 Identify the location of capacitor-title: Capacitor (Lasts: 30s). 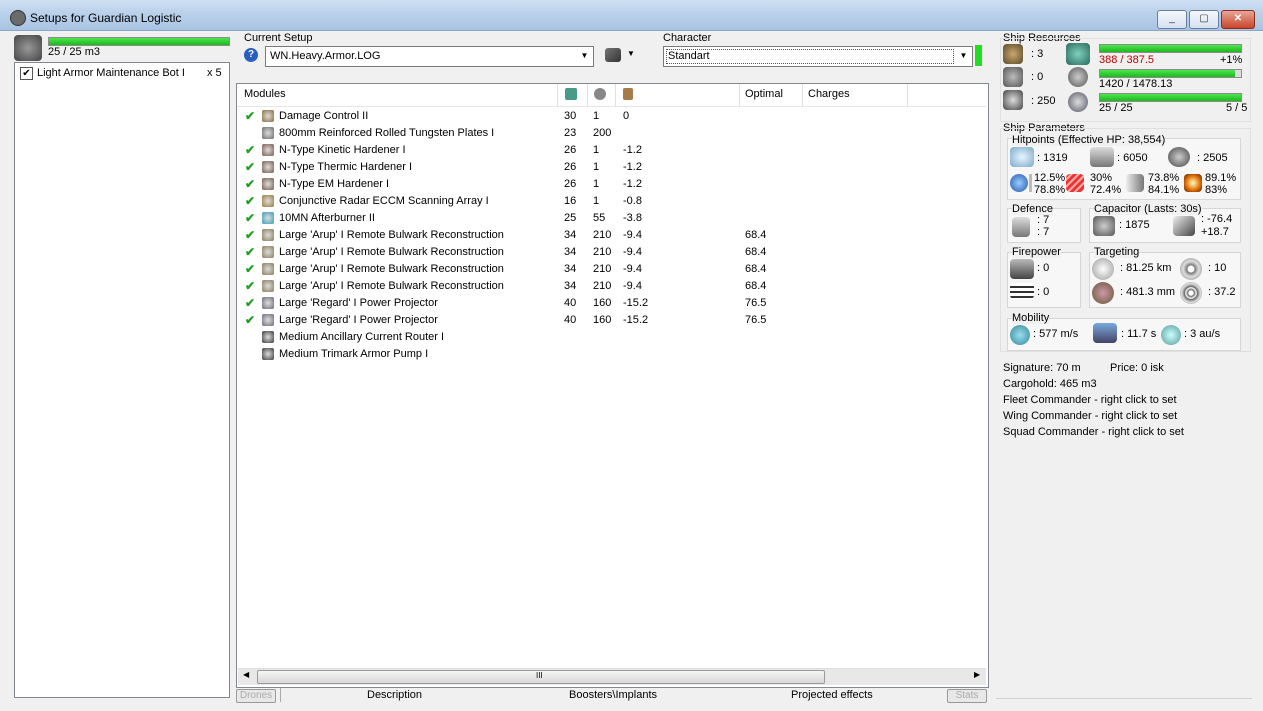
(1148, 209).